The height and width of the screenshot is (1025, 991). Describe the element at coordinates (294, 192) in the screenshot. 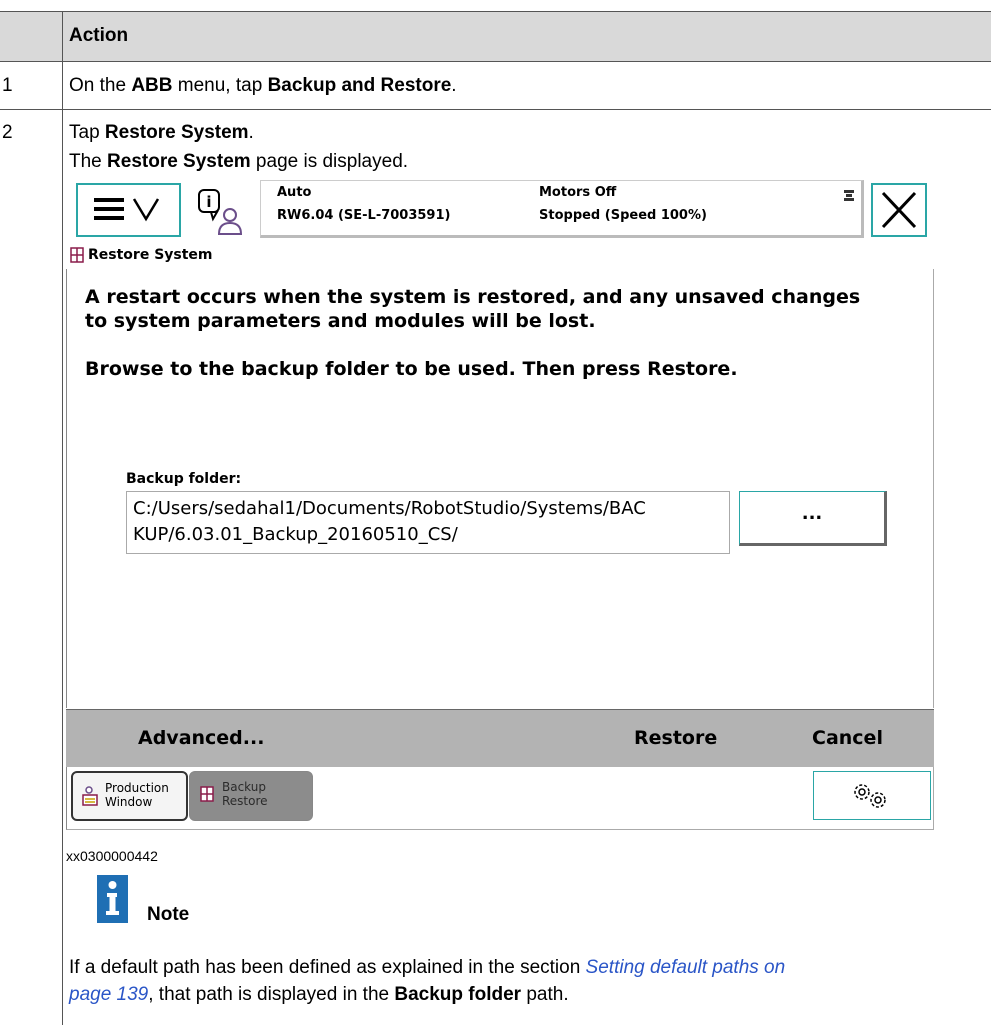

I see `operating-mode: Auto` at that location.